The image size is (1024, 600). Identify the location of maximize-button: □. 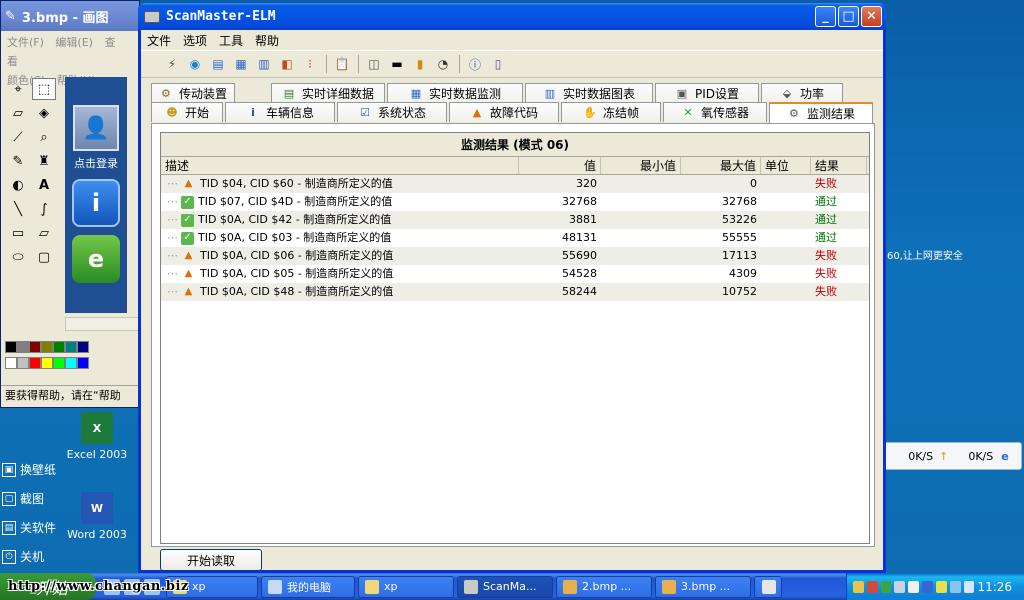
(848, 16).